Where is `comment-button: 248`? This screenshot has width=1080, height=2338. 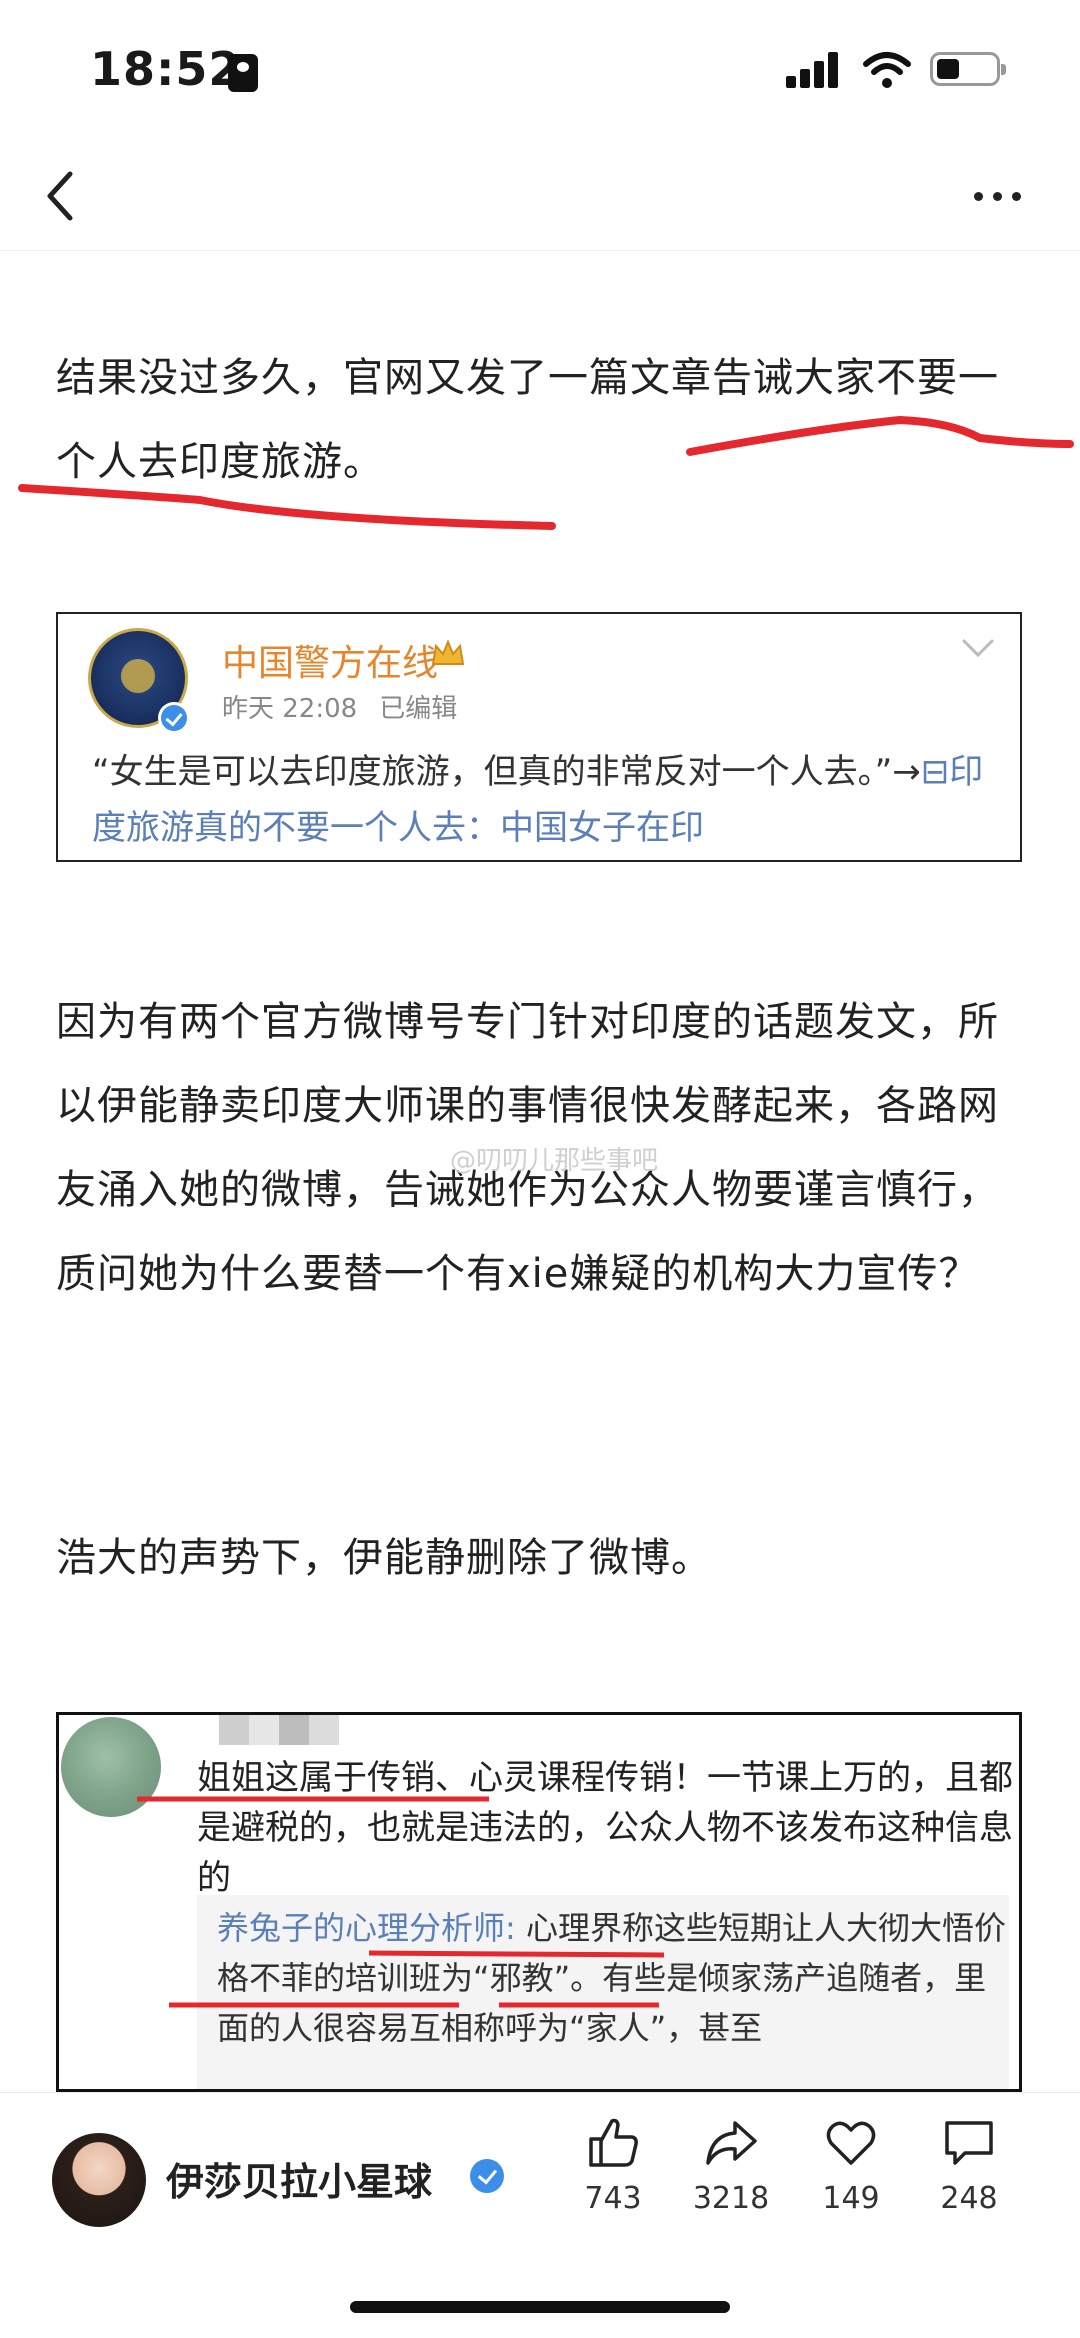 comment-button: 248 is located at coordinates (969, 2185).